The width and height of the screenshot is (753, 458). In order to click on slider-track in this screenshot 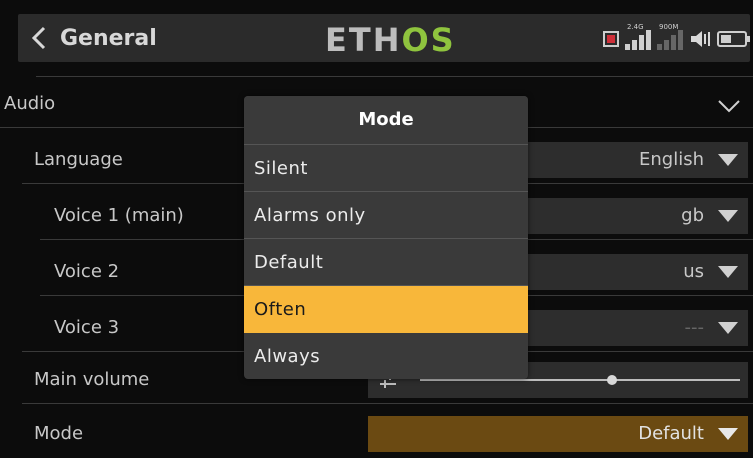, I will do `click(580, 380)`.